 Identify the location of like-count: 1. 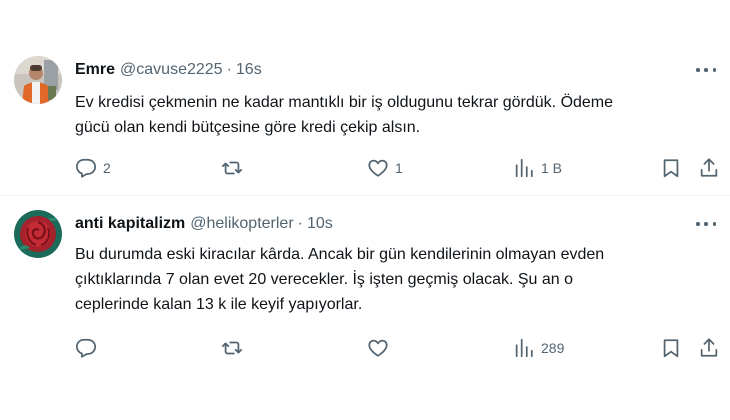
(399, 168).